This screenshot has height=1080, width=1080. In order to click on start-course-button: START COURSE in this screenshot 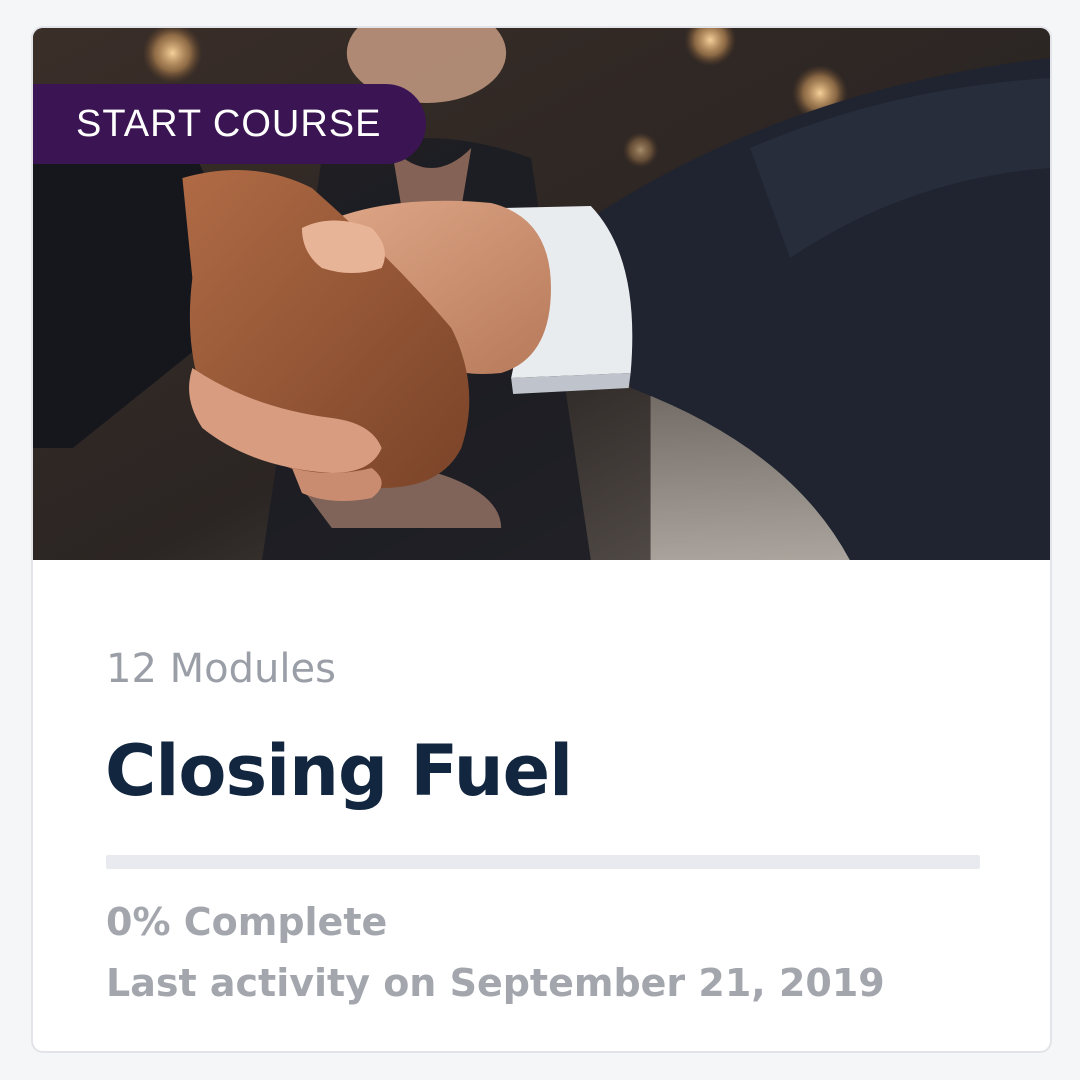, I will do `click(229, 124)`.